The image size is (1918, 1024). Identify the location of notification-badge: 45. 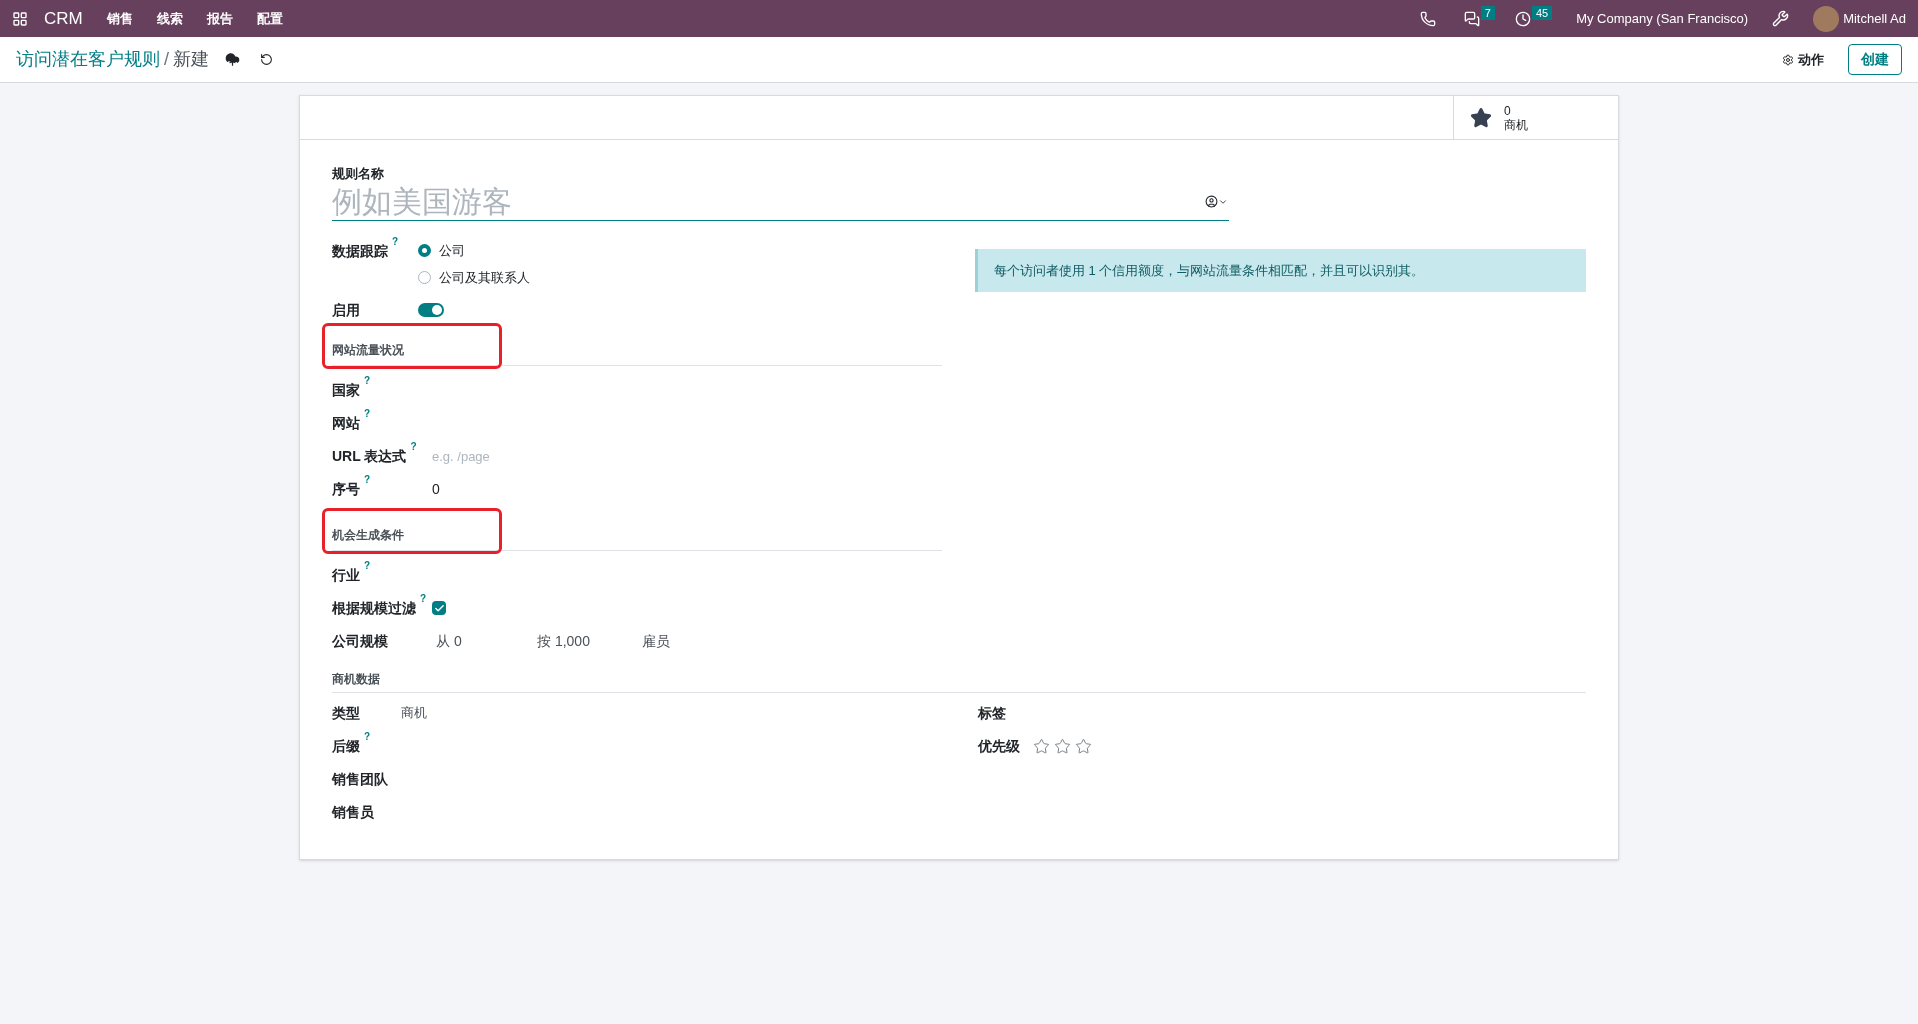
(1542, 12).